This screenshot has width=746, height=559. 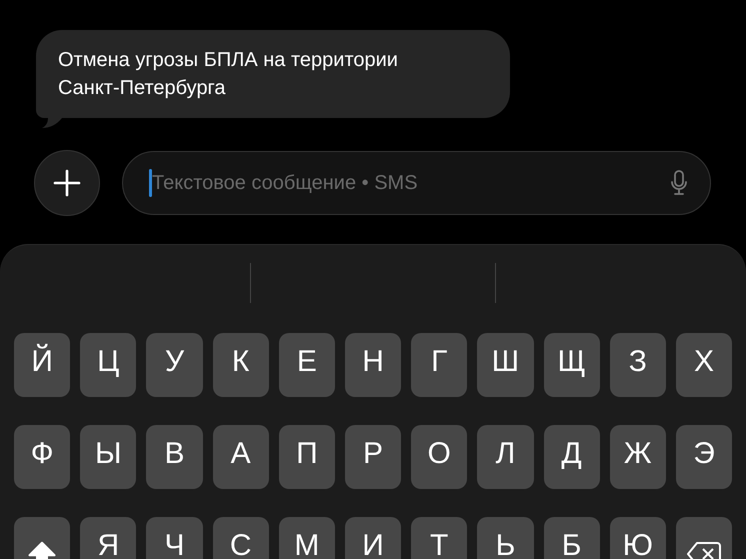 I want to click on keyboard-key: Ж, so click(x=638, y=457).